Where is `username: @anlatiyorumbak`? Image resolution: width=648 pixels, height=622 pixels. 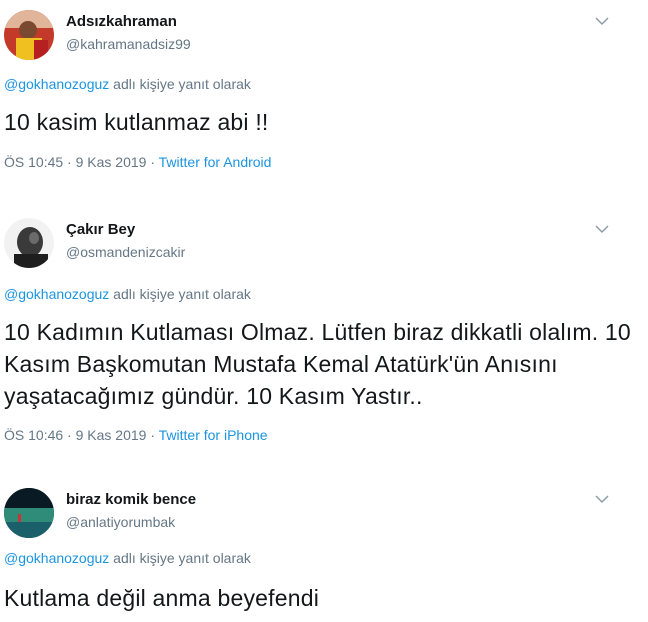
username: @anlatiyorumbak is located at coordinates (120, 522).